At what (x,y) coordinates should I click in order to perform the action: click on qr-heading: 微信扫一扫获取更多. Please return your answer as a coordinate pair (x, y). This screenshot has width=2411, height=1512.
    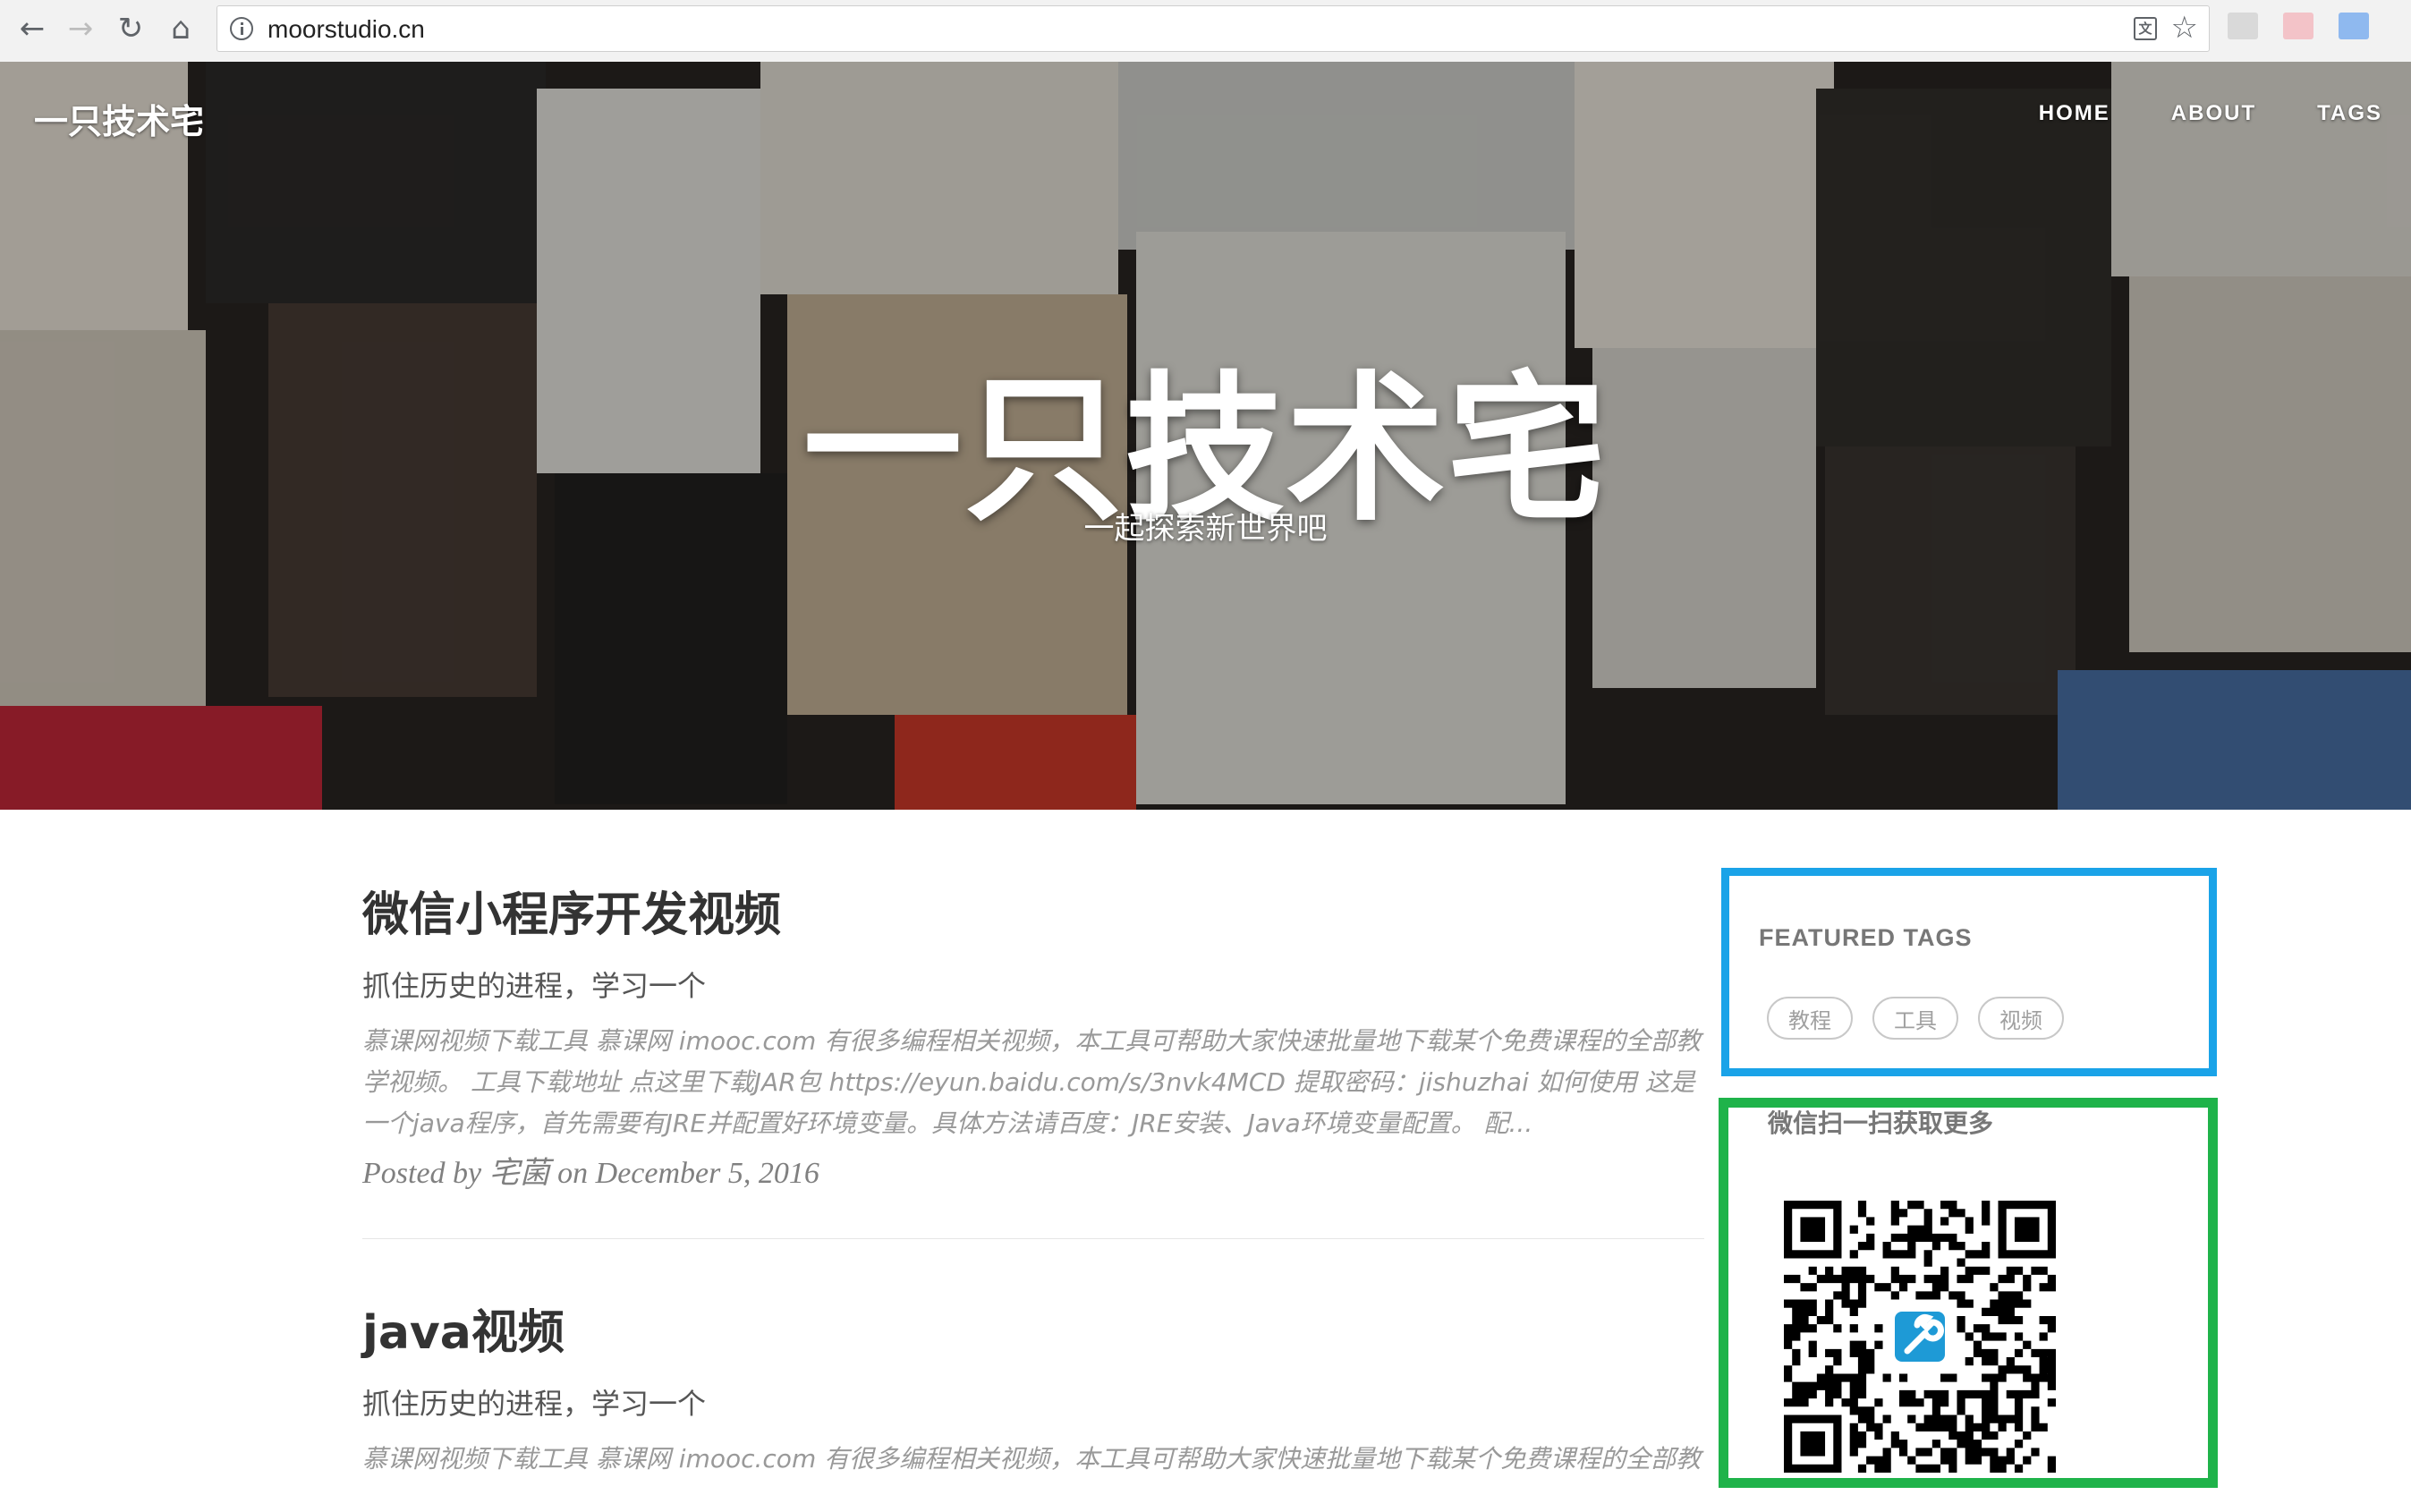
    Looking at the image, I should click on (1881, 1123).